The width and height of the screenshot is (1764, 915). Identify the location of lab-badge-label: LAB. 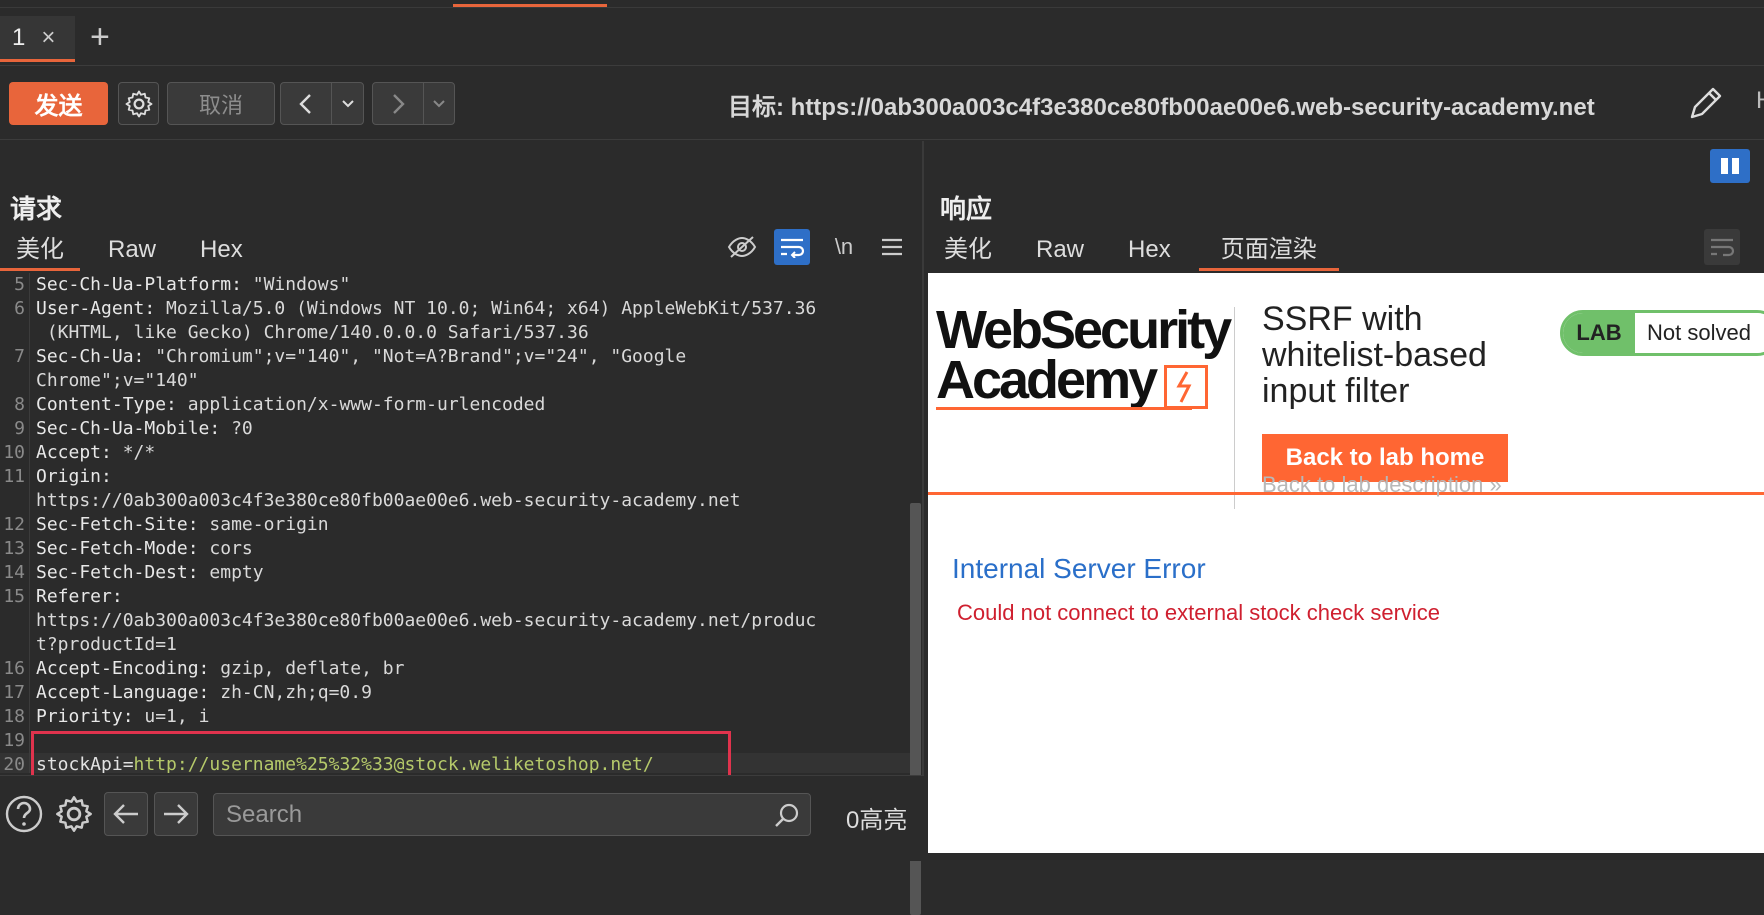
(1599, 333).